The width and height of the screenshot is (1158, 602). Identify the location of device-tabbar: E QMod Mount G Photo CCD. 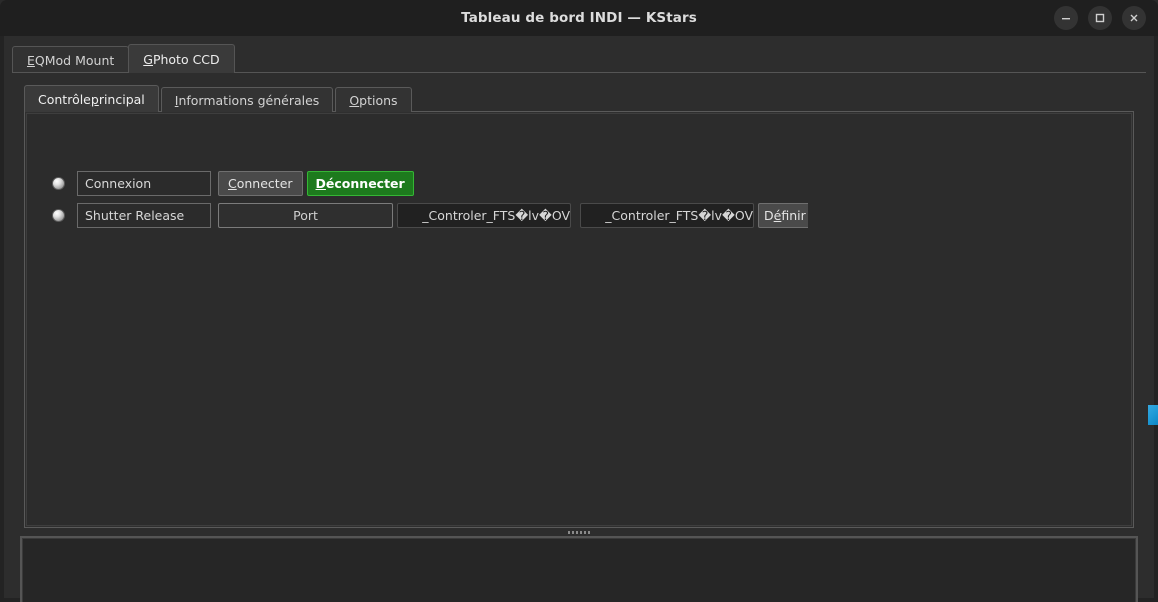
(579, 58).